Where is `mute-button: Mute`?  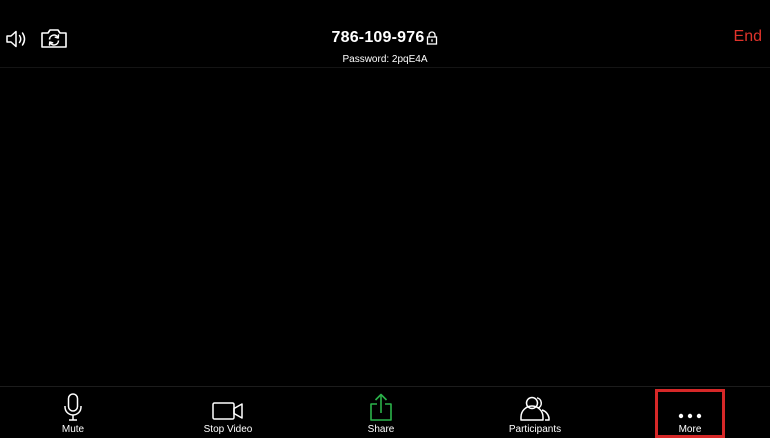
mute-button: Mute is located at coordinates (73, 412).